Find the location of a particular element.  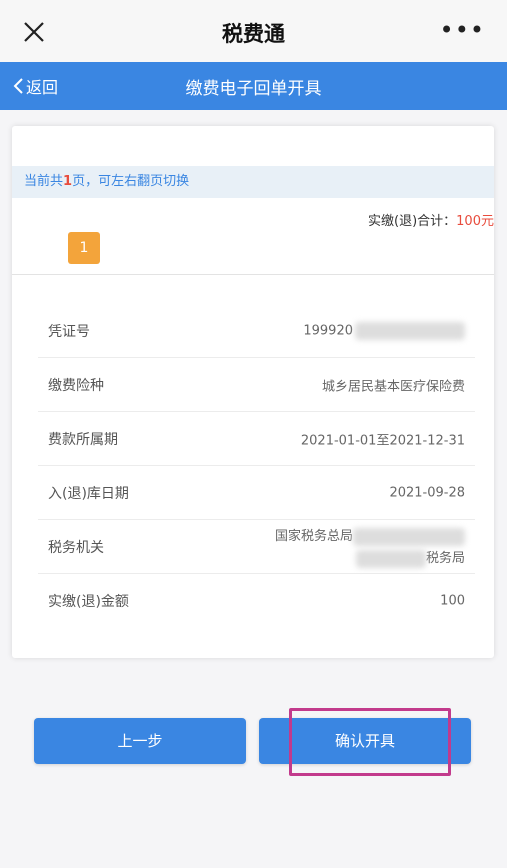

page-hint-count: 1 is located at coordinates (68, 181).